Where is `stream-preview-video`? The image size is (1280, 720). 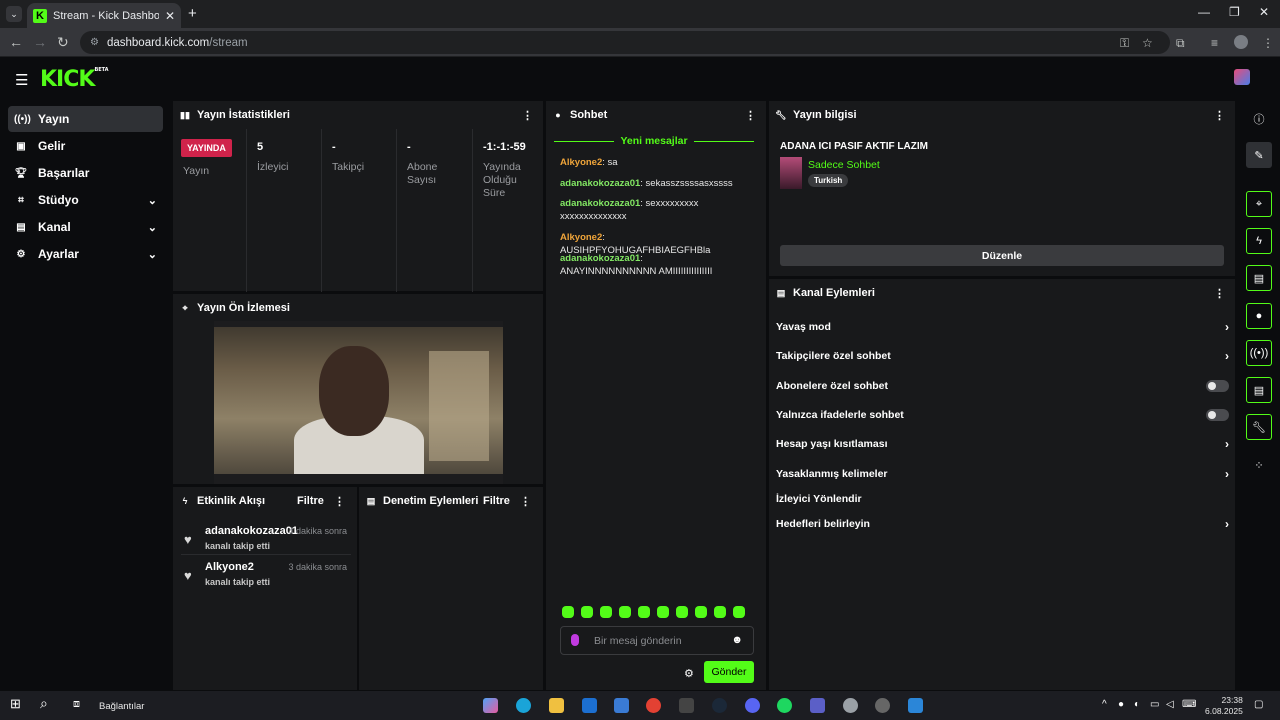
stream-preview-video is located at coordinates (358, 402).